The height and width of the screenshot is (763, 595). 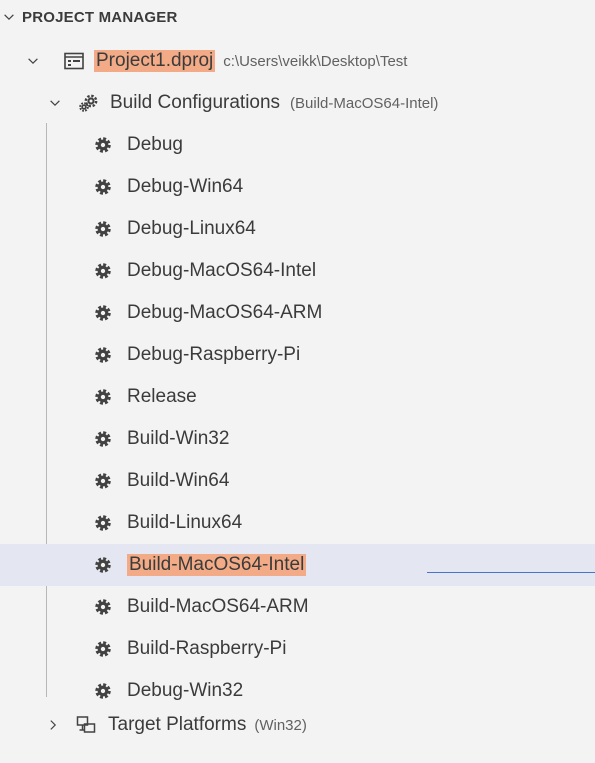 I want to click on configuration-label: Release, so click(x=162, y=396).